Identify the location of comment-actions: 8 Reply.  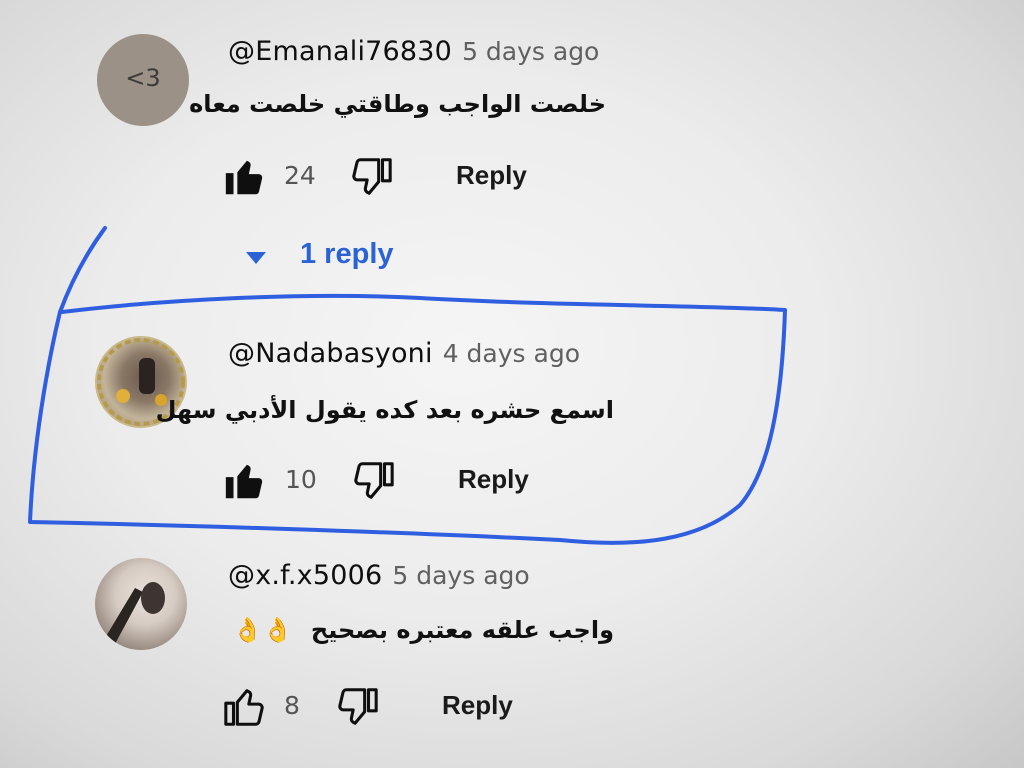
(422, 707).